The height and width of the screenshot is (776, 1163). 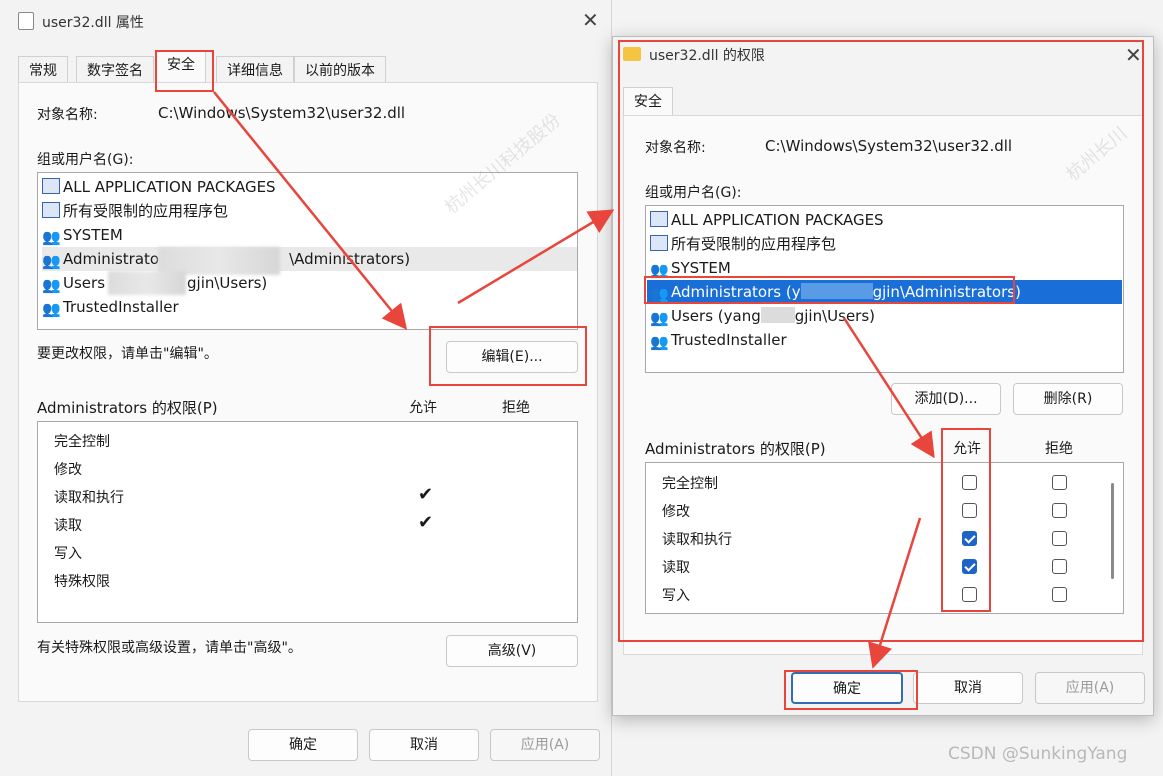 What do you see at coordinates (1038, 754) in the screenshot?
I see `footer-credit: CSDN @SunkingYang` at bounding box center [1038, 754].